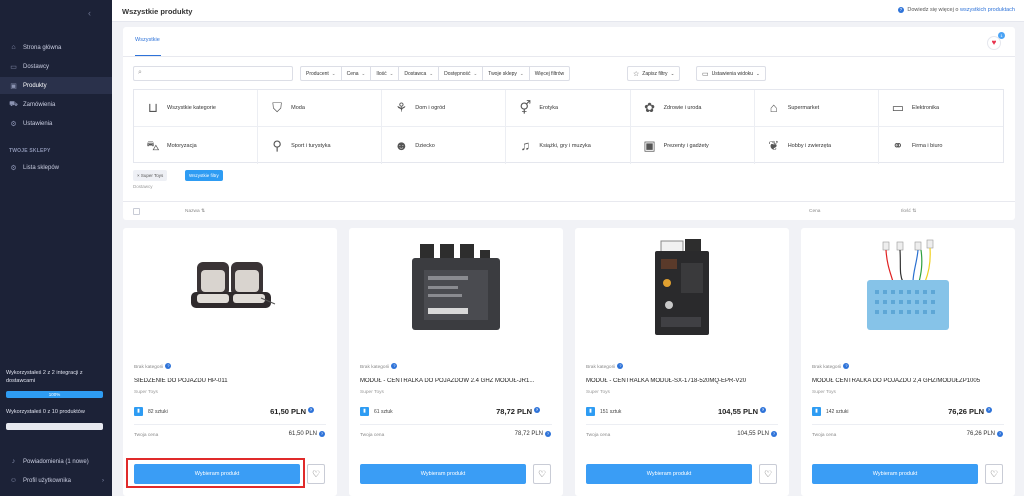  Describe the element at coordinates (568, 108) in the screenshot. I see `category-erotica: ⚥ Erotyka` at that location.